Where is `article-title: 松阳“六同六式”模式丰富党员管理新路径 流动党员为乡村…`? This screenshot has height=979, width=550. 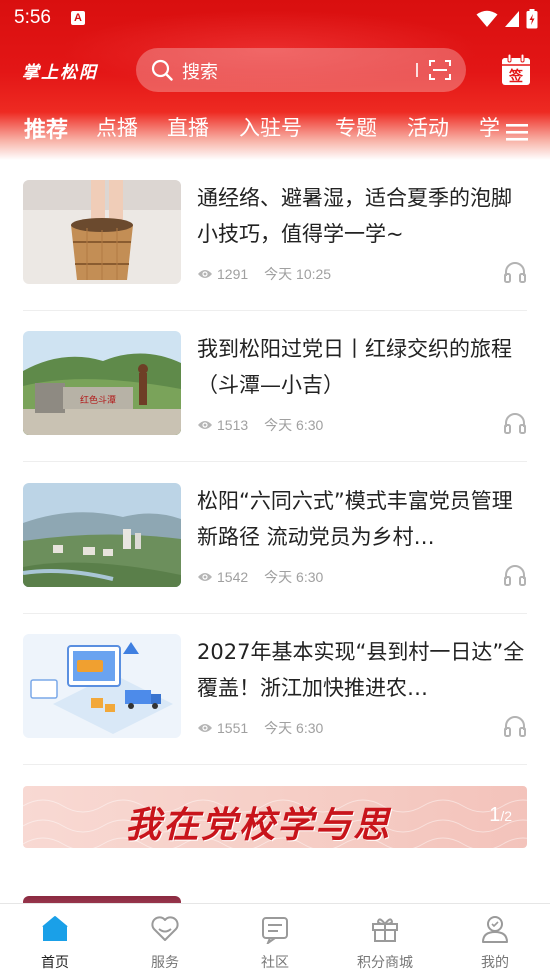 article-title: 松阳“六同六式”模式丰富党员管理新路径 流动党员为乡村… is located at coordinates (355, 519).